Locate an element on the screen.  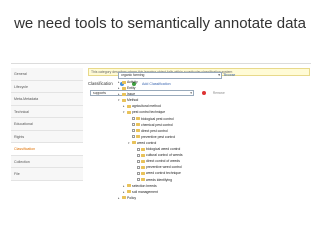
sidebar-item-general: General is located at coordinates (47, 74).